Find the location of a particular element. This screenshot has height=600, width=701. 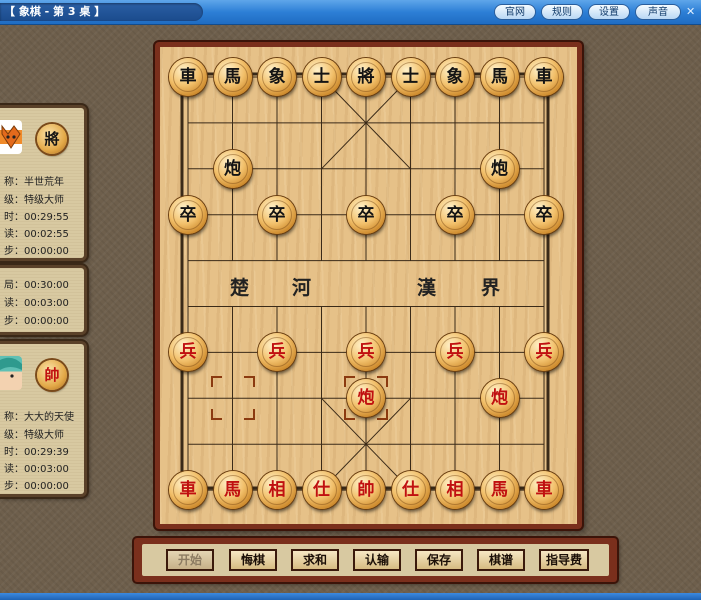

player-game-time: 时：00:29:39 is located at coordinates (36, 452).